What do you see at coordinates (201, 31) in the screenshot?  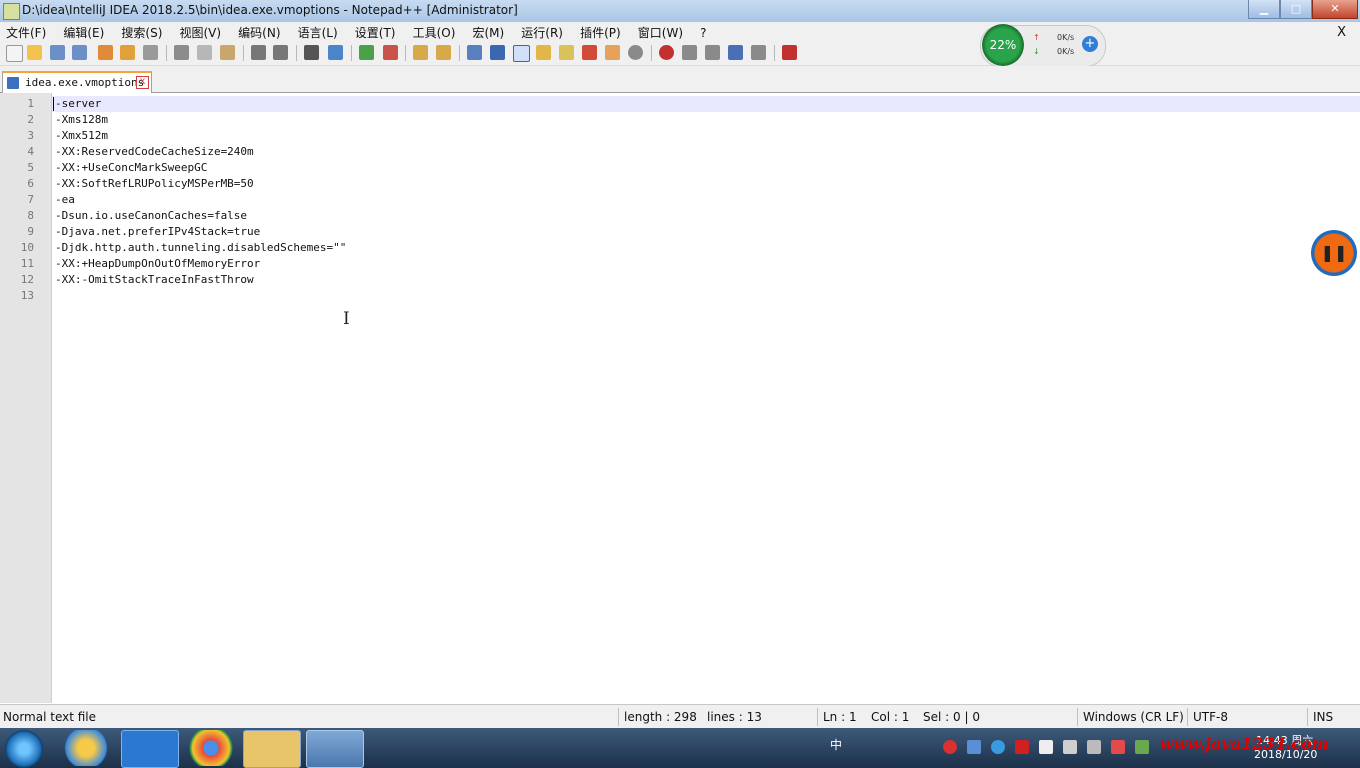 I see `menu-view: 视图(V)` at bounding box center [201, 31].